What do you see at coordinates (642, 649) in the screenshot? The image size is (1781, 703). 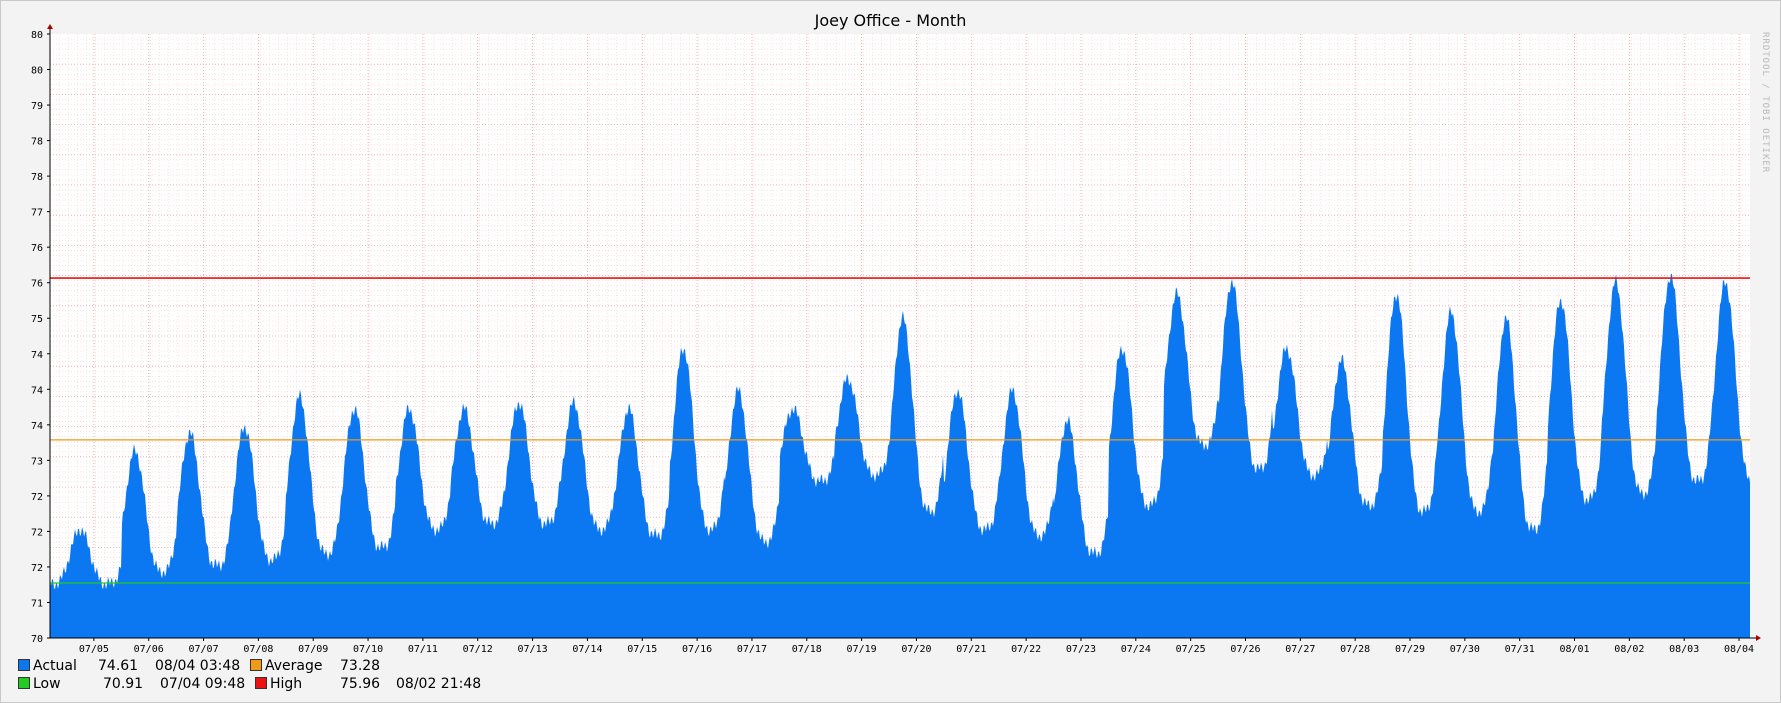 I see `x-tick-label: 07/15` at bounding box center [642, 649].